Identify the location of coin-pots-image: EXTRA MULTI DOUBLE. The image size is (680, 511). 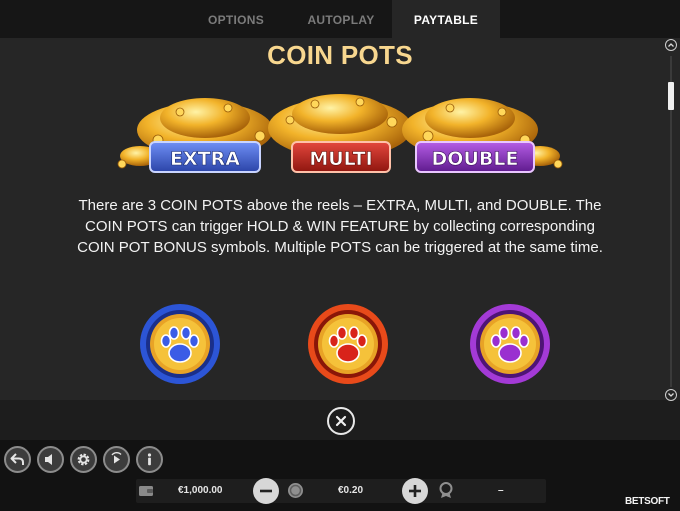
(340, 133).